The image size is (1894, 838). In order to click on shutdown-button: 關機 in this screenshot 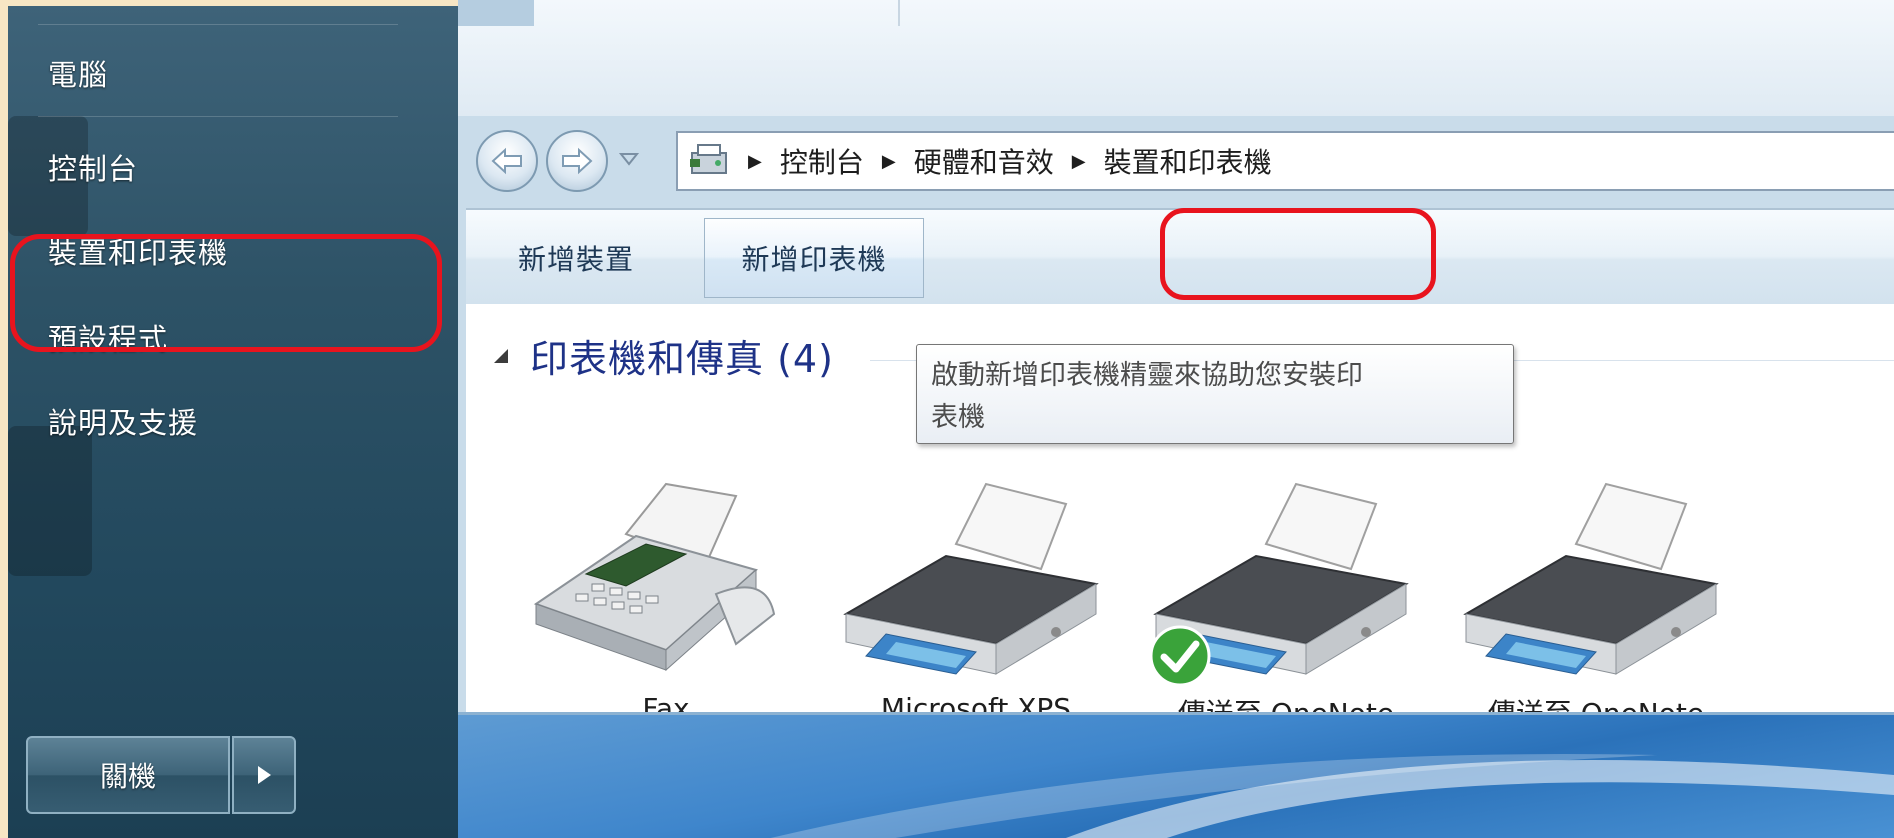, I will do `click(128, 775)`.